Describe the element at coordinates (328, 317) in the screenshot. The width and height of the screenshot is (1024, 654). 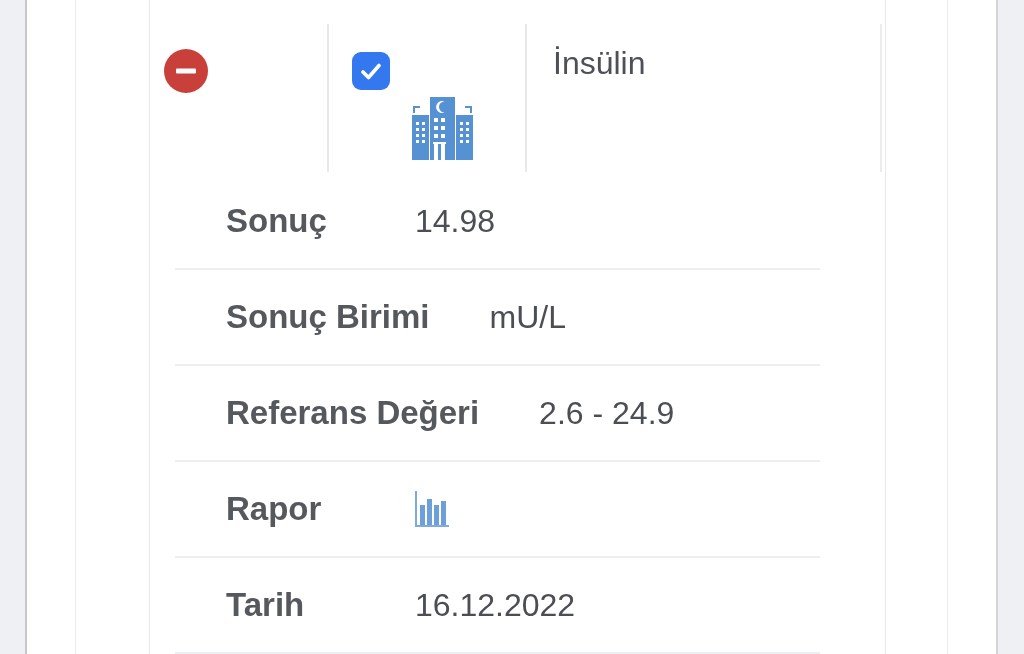
I see `field-label: Sonuç Birimi` at that location.